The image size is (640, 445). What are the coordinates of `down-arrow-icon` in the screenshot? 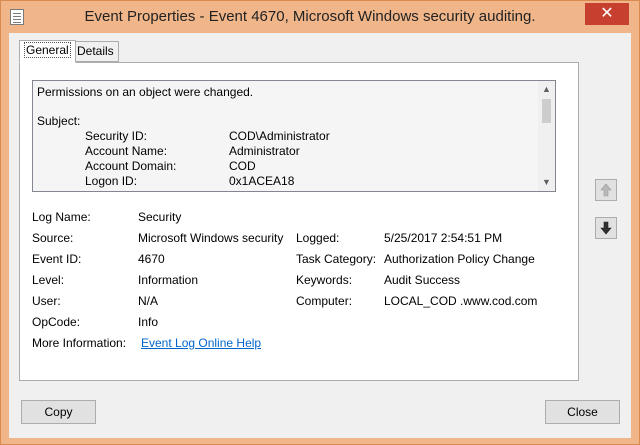 It's located at (606, 228).